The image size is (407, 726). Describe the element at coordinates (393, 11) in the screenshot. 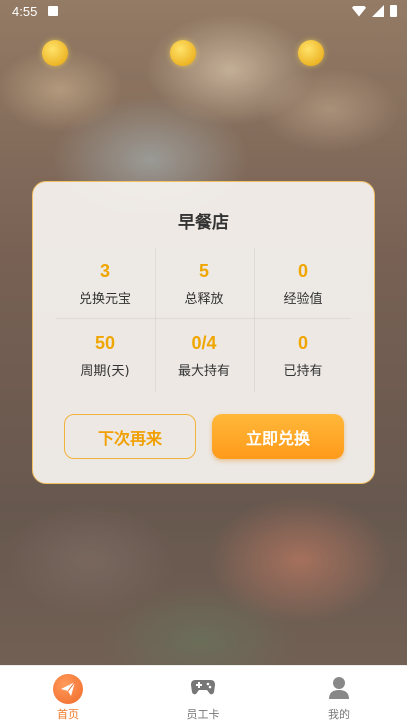

I see `battery-icon` at that location.